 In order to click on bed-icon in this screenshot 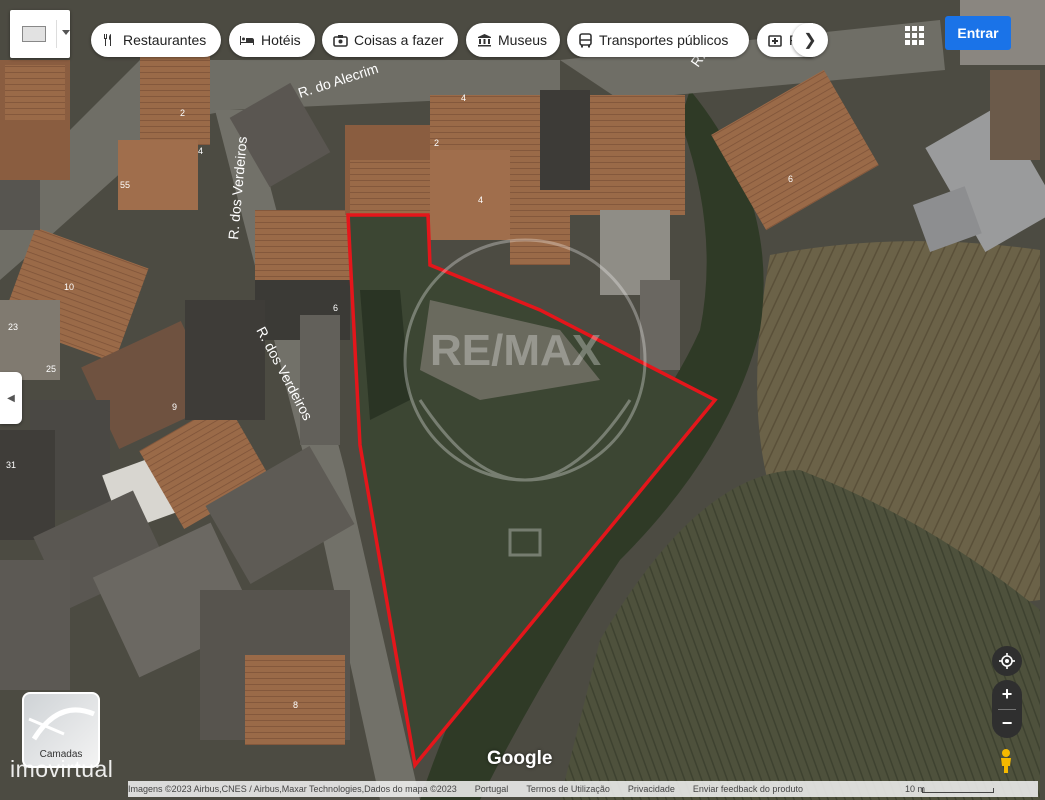, I will do `click(247, 40)`.